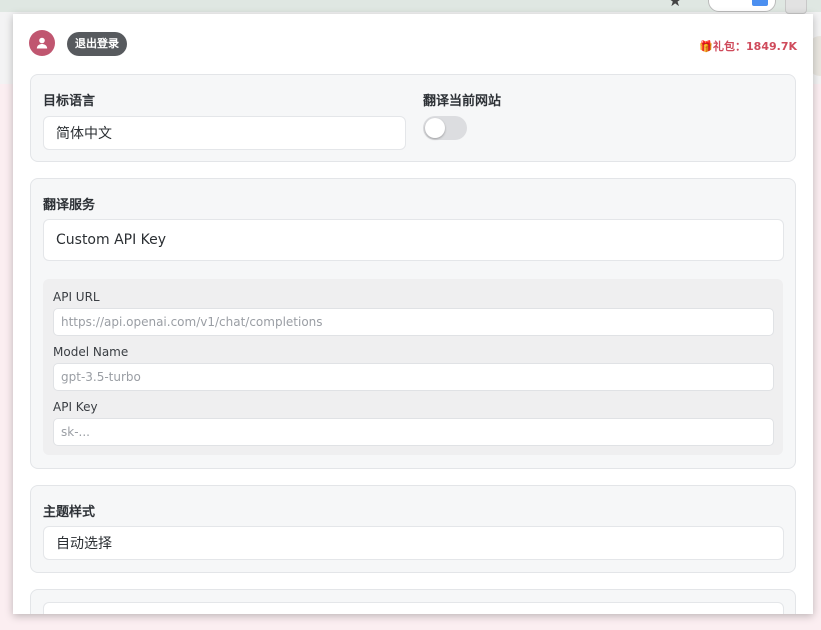 The height and width of the screenshot is (630, 821). What do you see at coordinates (760, 3) in the screenshot?
I see `extension-icon` at bounding box center [760, 3].